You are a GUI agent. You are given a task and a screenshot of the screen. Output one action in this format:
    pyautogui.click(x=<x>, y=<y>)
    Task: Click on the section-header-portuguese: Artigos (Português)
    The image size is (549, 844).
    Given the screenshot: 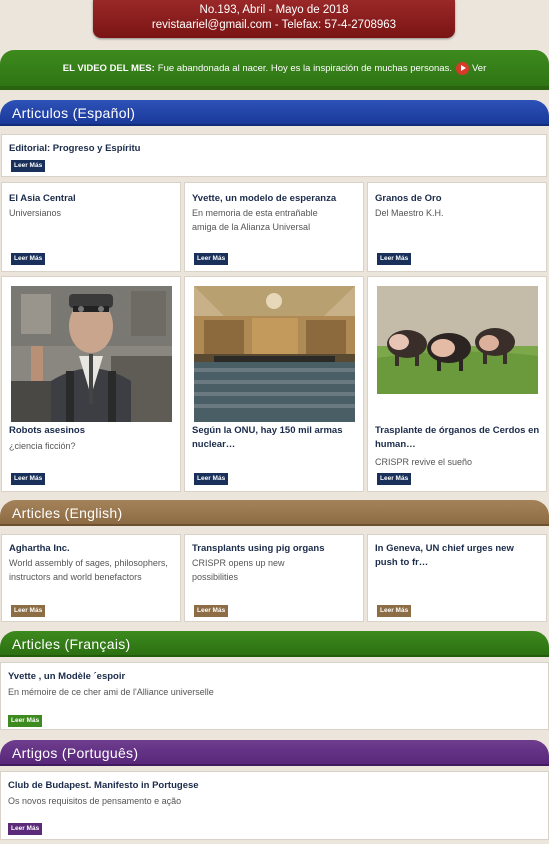 What is the action you would take?
    pyautogui.click(x=274, y=753)
    